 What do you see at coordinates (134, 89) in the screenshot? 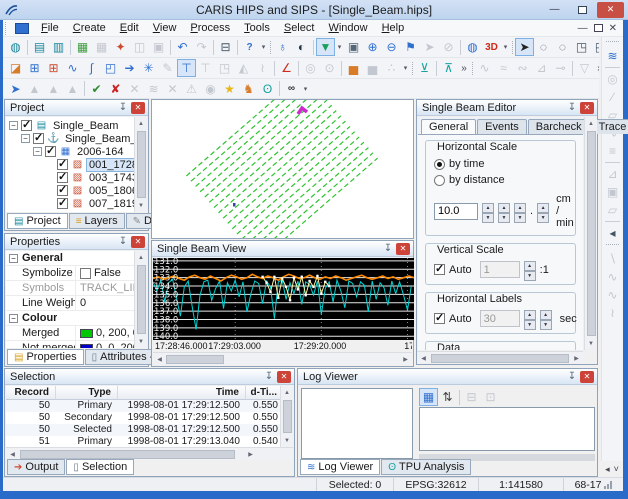
I see `reject-mean-icon: ✕` at bounding box center [134, 89].